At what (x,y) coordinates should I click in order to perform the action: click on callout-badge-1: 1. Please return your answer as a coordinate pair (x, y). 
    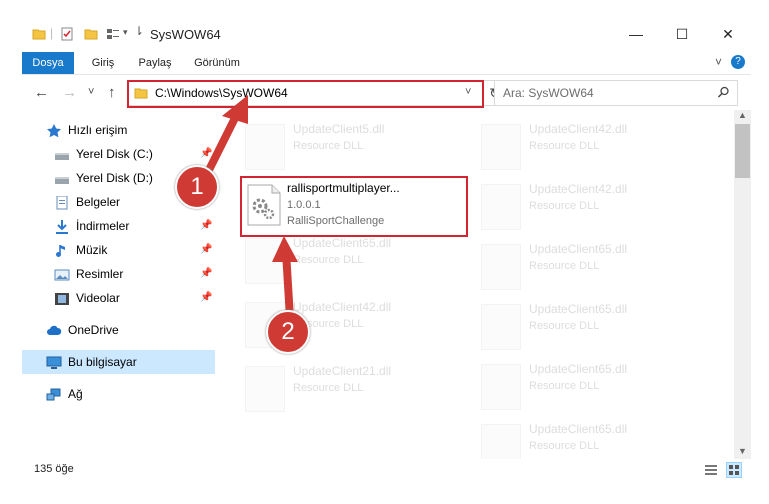
    Looking at the image, I should click on (197, 187).